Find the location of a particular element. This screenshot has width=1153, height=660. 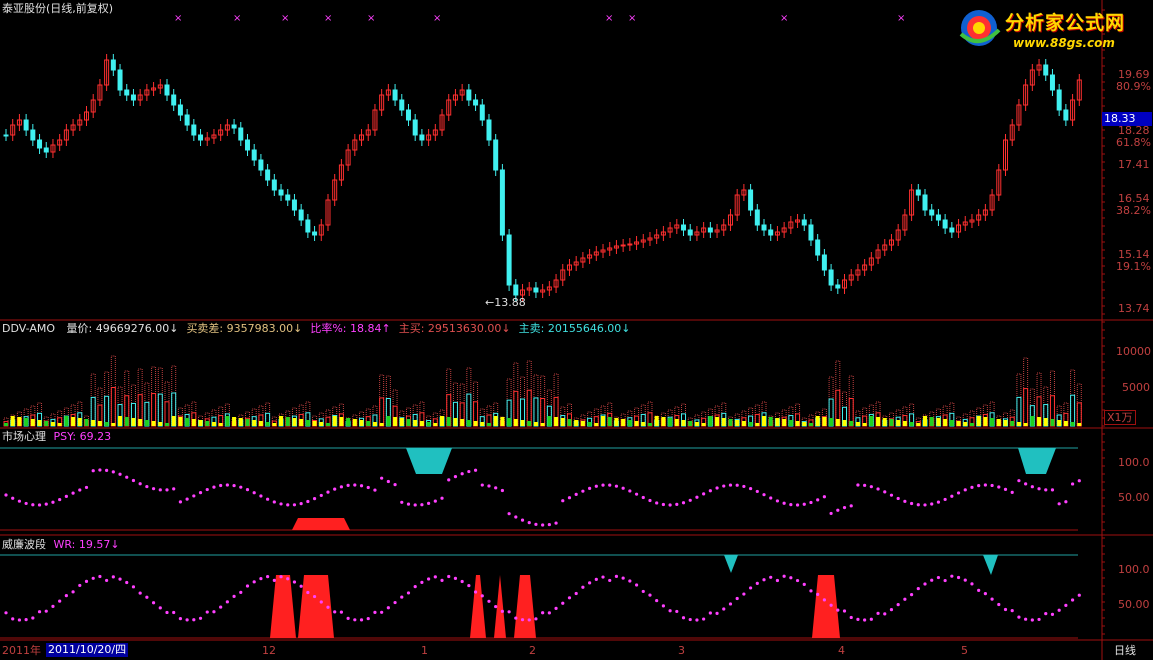

period-button: 日线 is located at coordinates (1125, 650).